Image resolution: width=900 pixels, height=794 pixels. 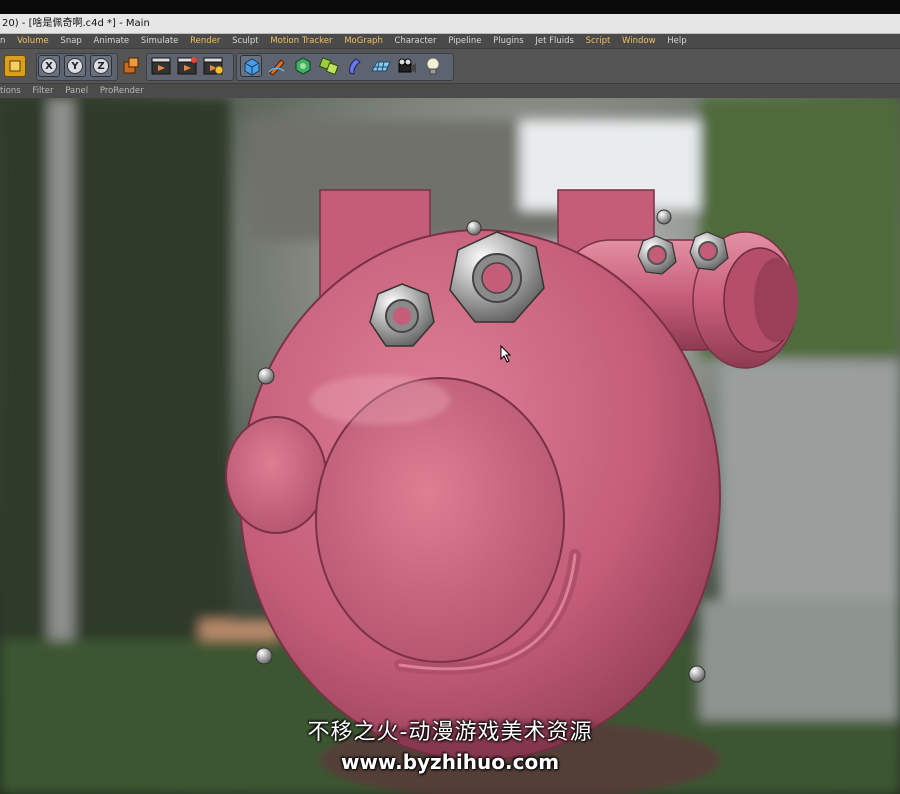 What do you see at coordinates (464, 41) in the screenshot?
I see `menu-item-pipeline: Pipeline` at bounding box center [464, 41].